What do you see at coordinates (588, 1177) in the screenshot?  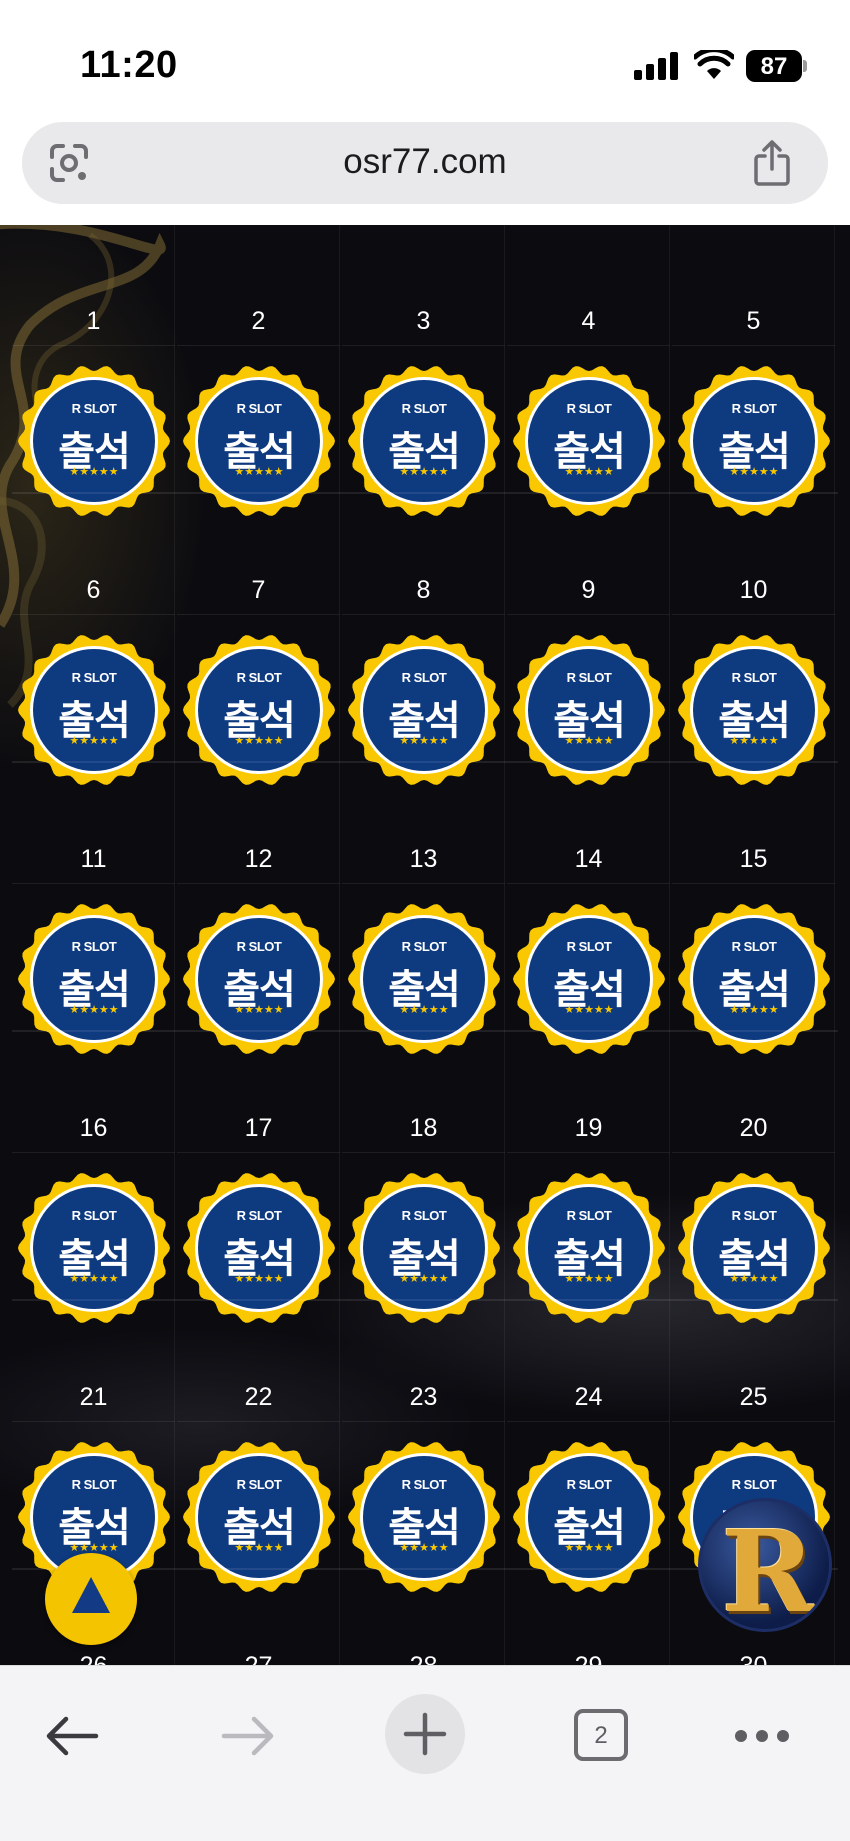 I see `attendance-day-cell: 19 R SLOT 출석 ★★★★★` at bounding box center [588, 1177].